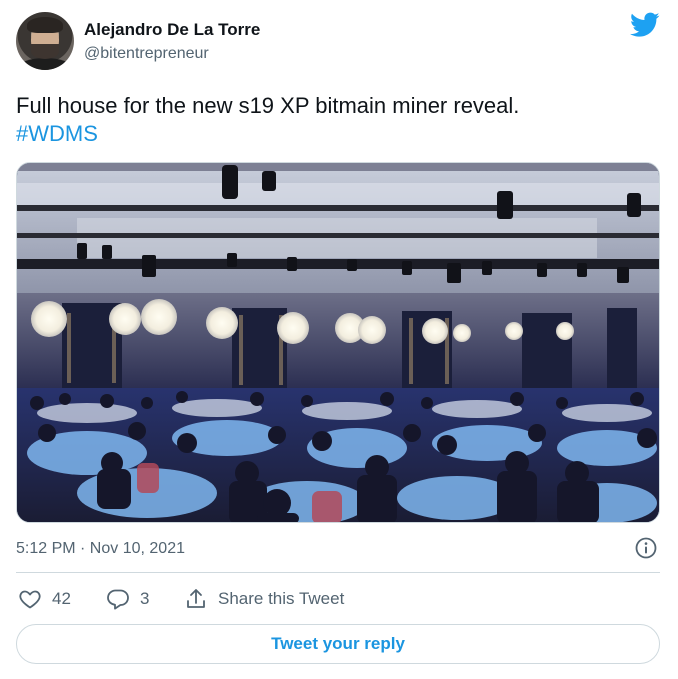 Image resolution: width=678 pixels, height=679 pixels. Describe the element at coordinates (646, 548) in the screenshot. I see `info-icon` at that location.